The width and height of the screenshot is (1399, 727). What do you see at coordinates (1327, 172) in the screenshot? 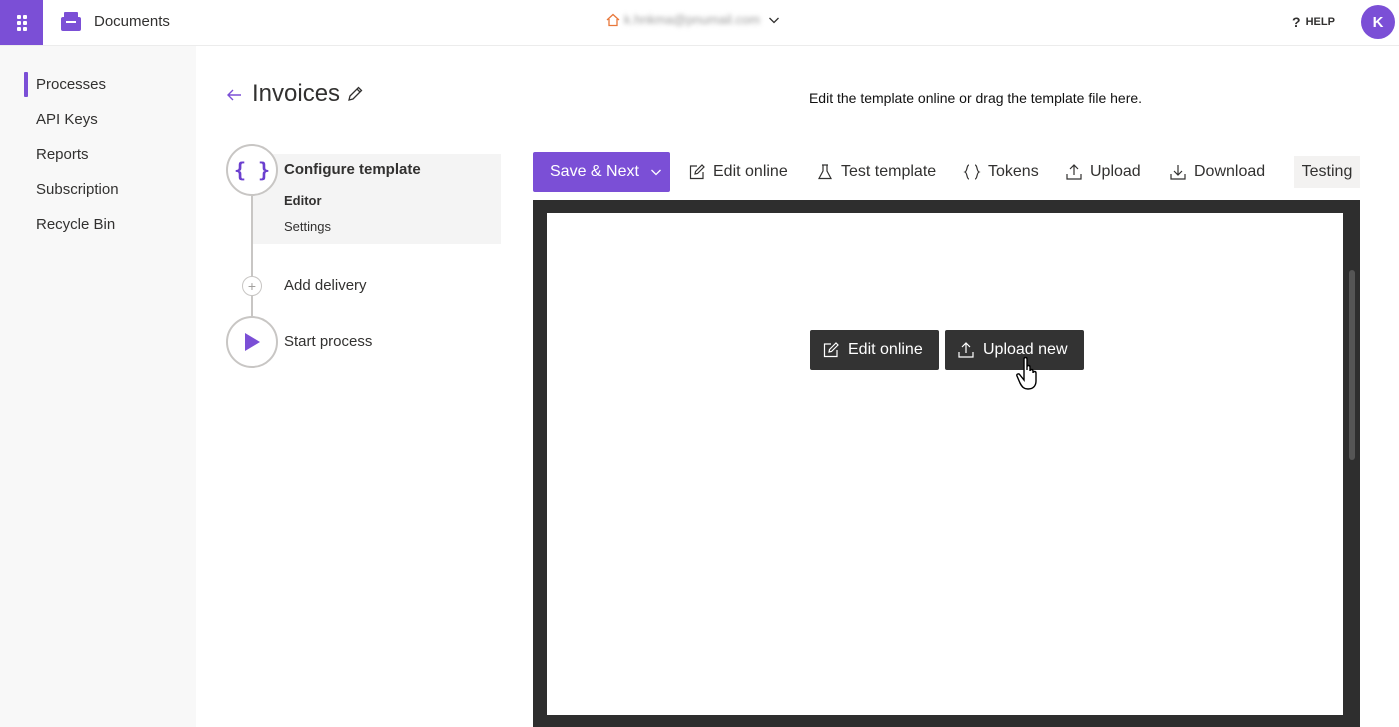
I see `testing-button: Testing` at bounding box center [1327, 172].